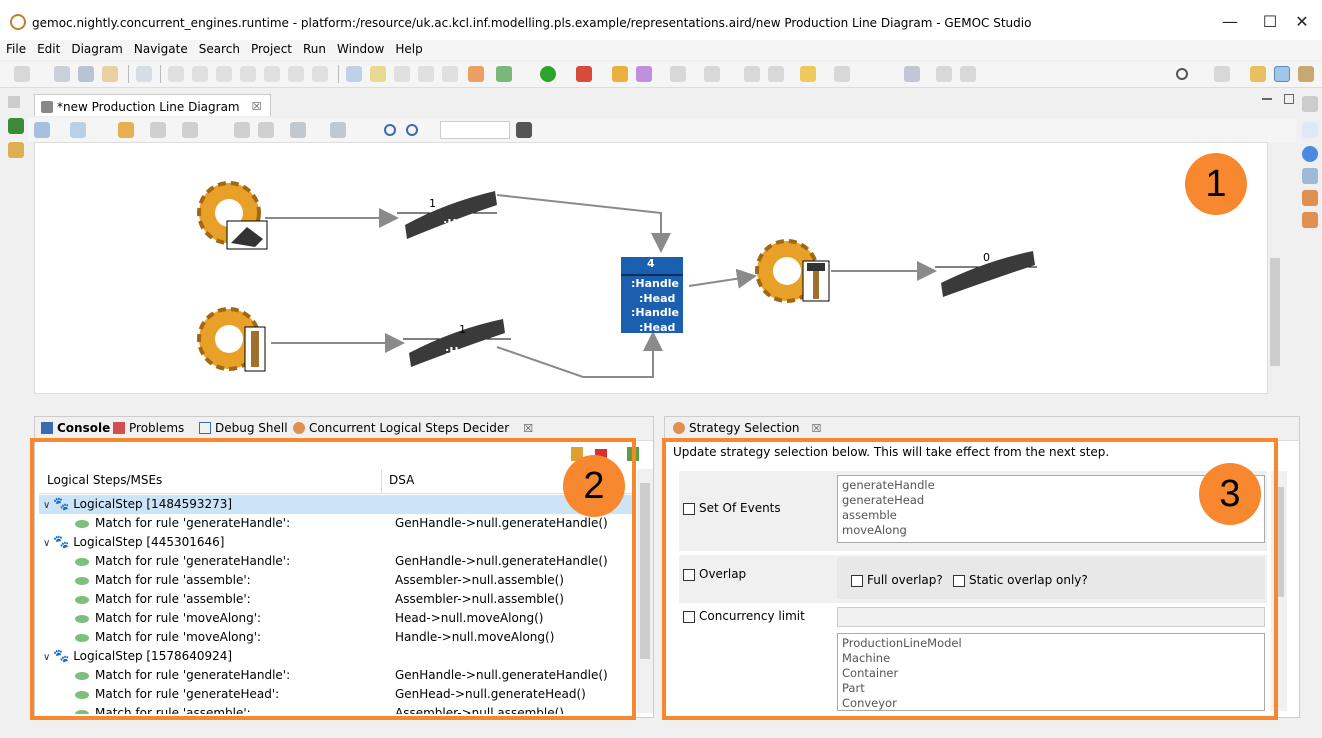 Image resolution: width=1322 pixels, height=738 pixels. I want to click on debug-icon, so click(110, 74).